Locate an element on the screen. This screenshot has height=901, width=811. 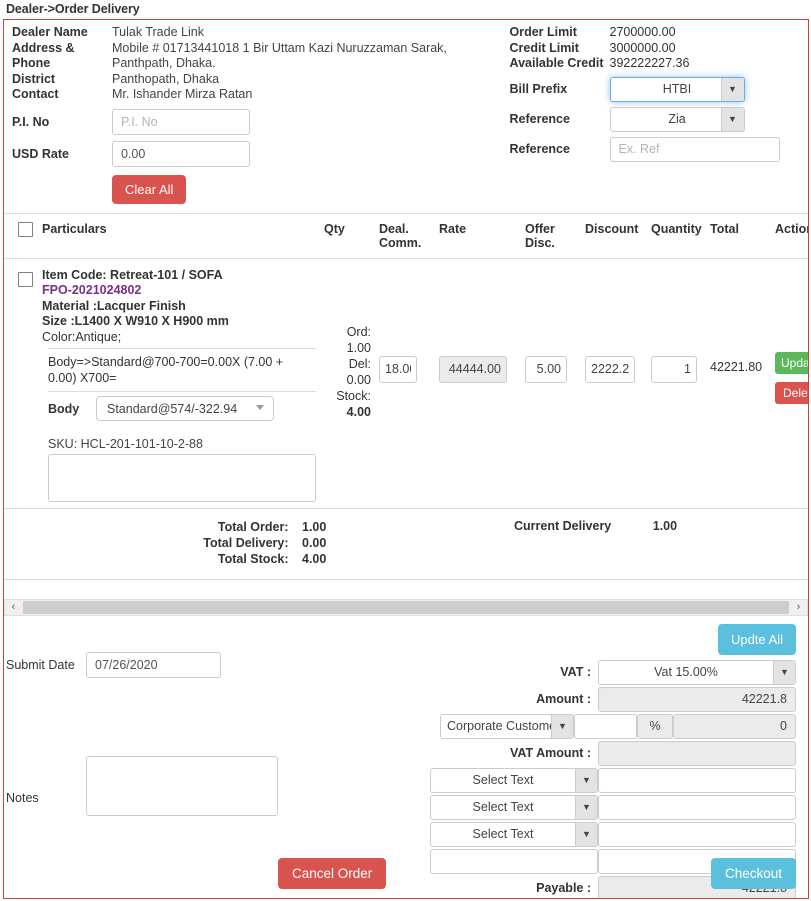
stock-label: Stock: is located at coordinates (353, 395).